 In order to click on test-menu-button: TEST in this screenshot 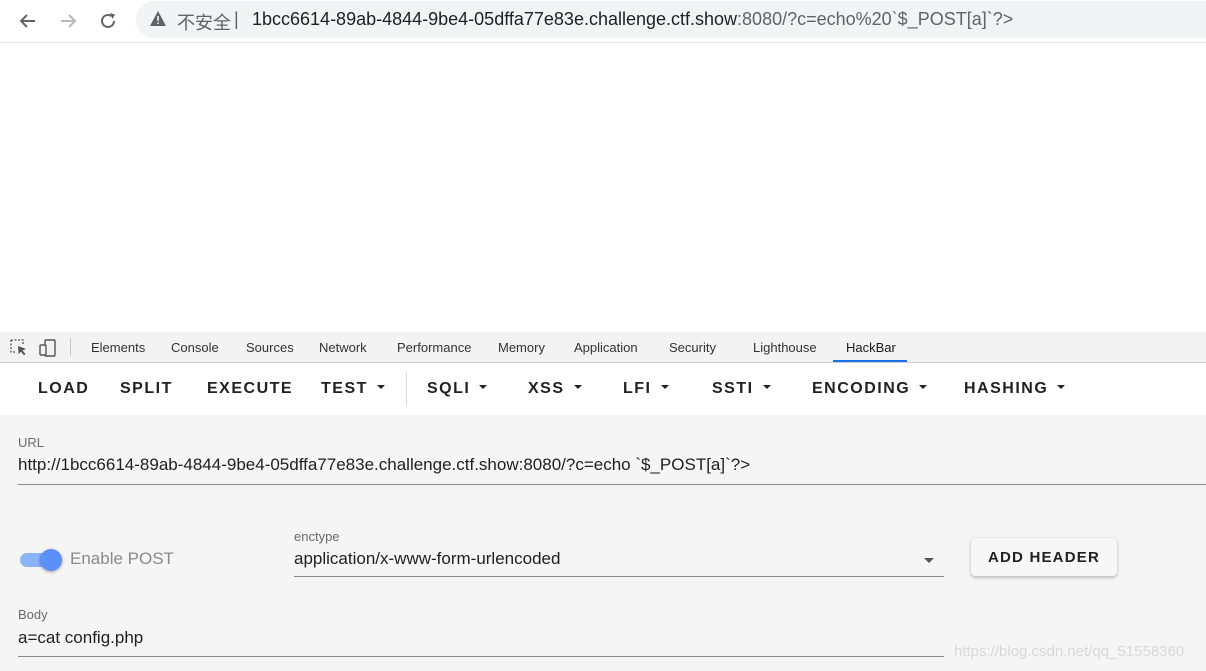, I will do `click(353, 389)`.